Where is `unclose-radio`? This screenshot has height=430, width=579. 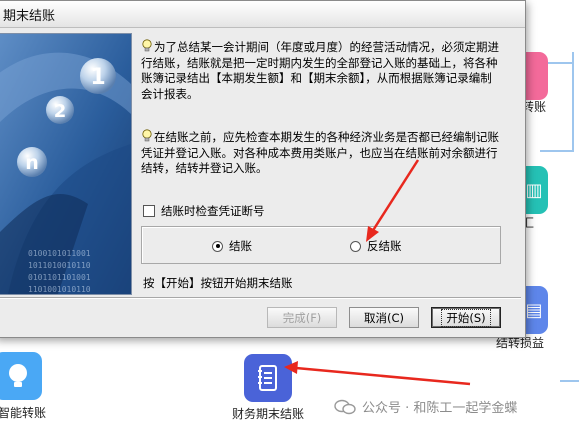
unclose-radio is located at coordinates (355, 246).